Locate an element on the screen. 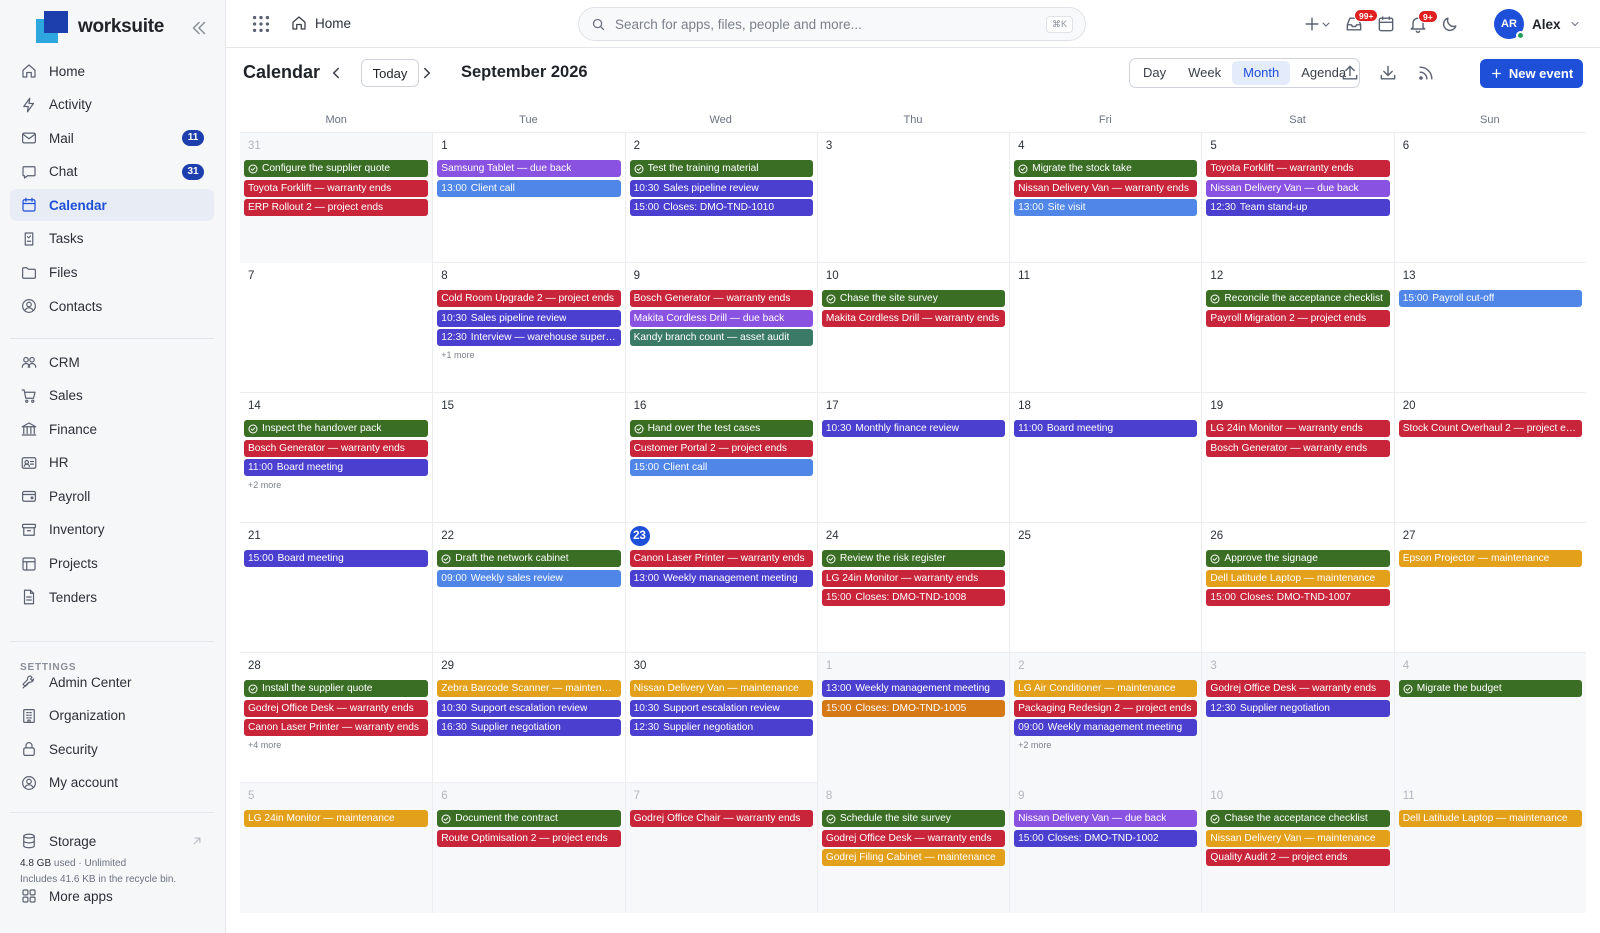 Image resolution: width=1600 pixels, height=933 pixels. event-chip: Quality Audit 2 — project ends is located at coordinates (1298, 857).